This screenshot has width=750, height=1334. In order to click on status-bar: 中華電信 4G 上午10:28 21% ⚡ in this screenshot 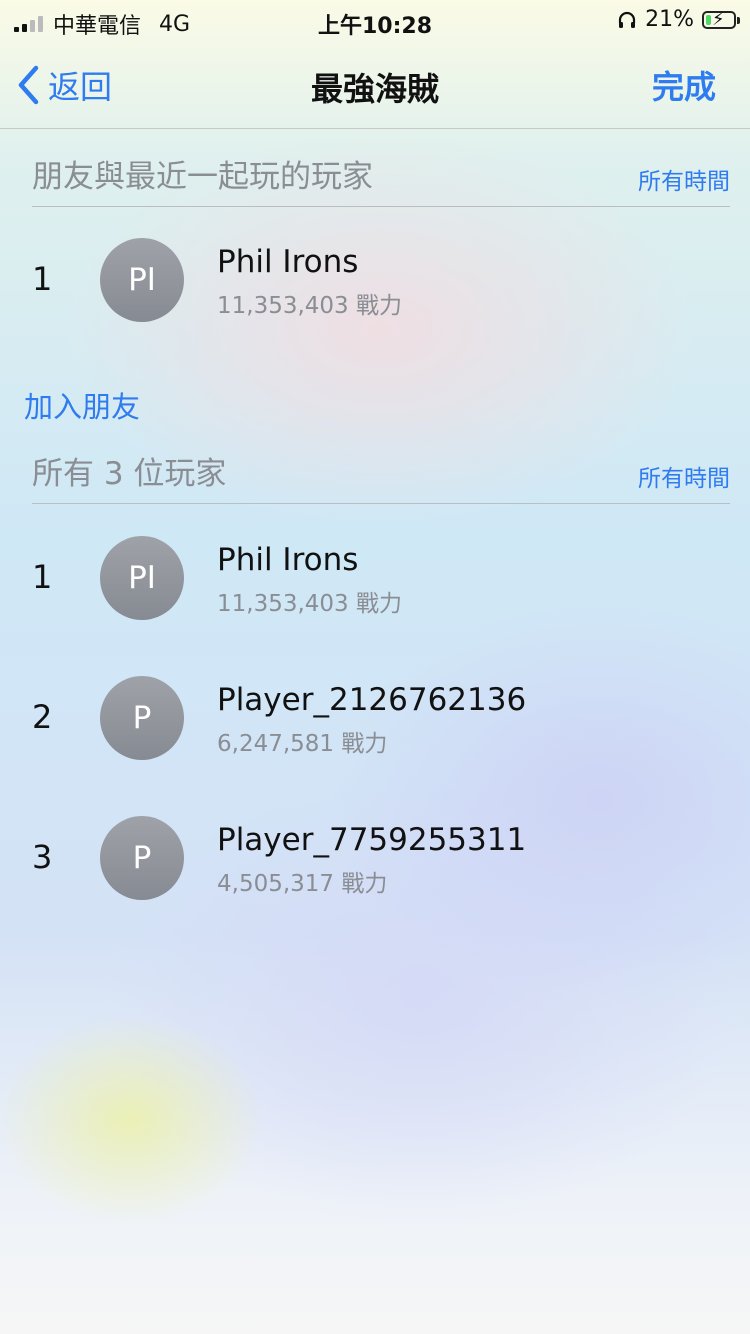, I will do `click(375, 20)`.